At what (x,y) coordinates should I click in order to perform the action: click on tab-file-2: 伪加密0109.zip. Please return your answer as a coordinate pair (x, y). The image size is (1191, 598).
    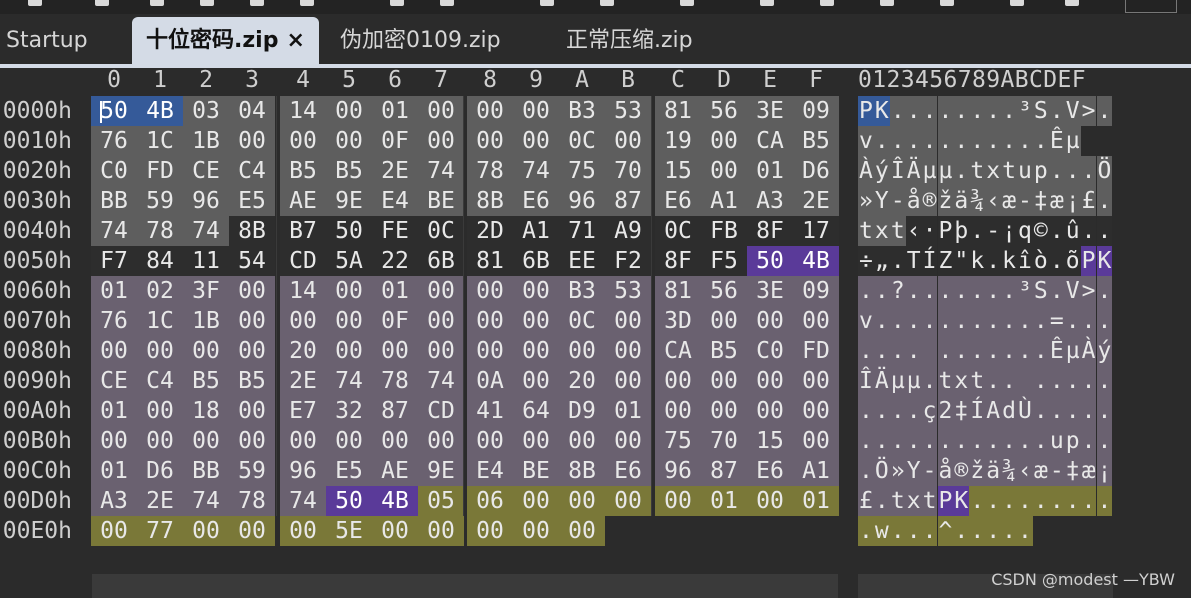
    Looking at the image, I should click on (420, 40).